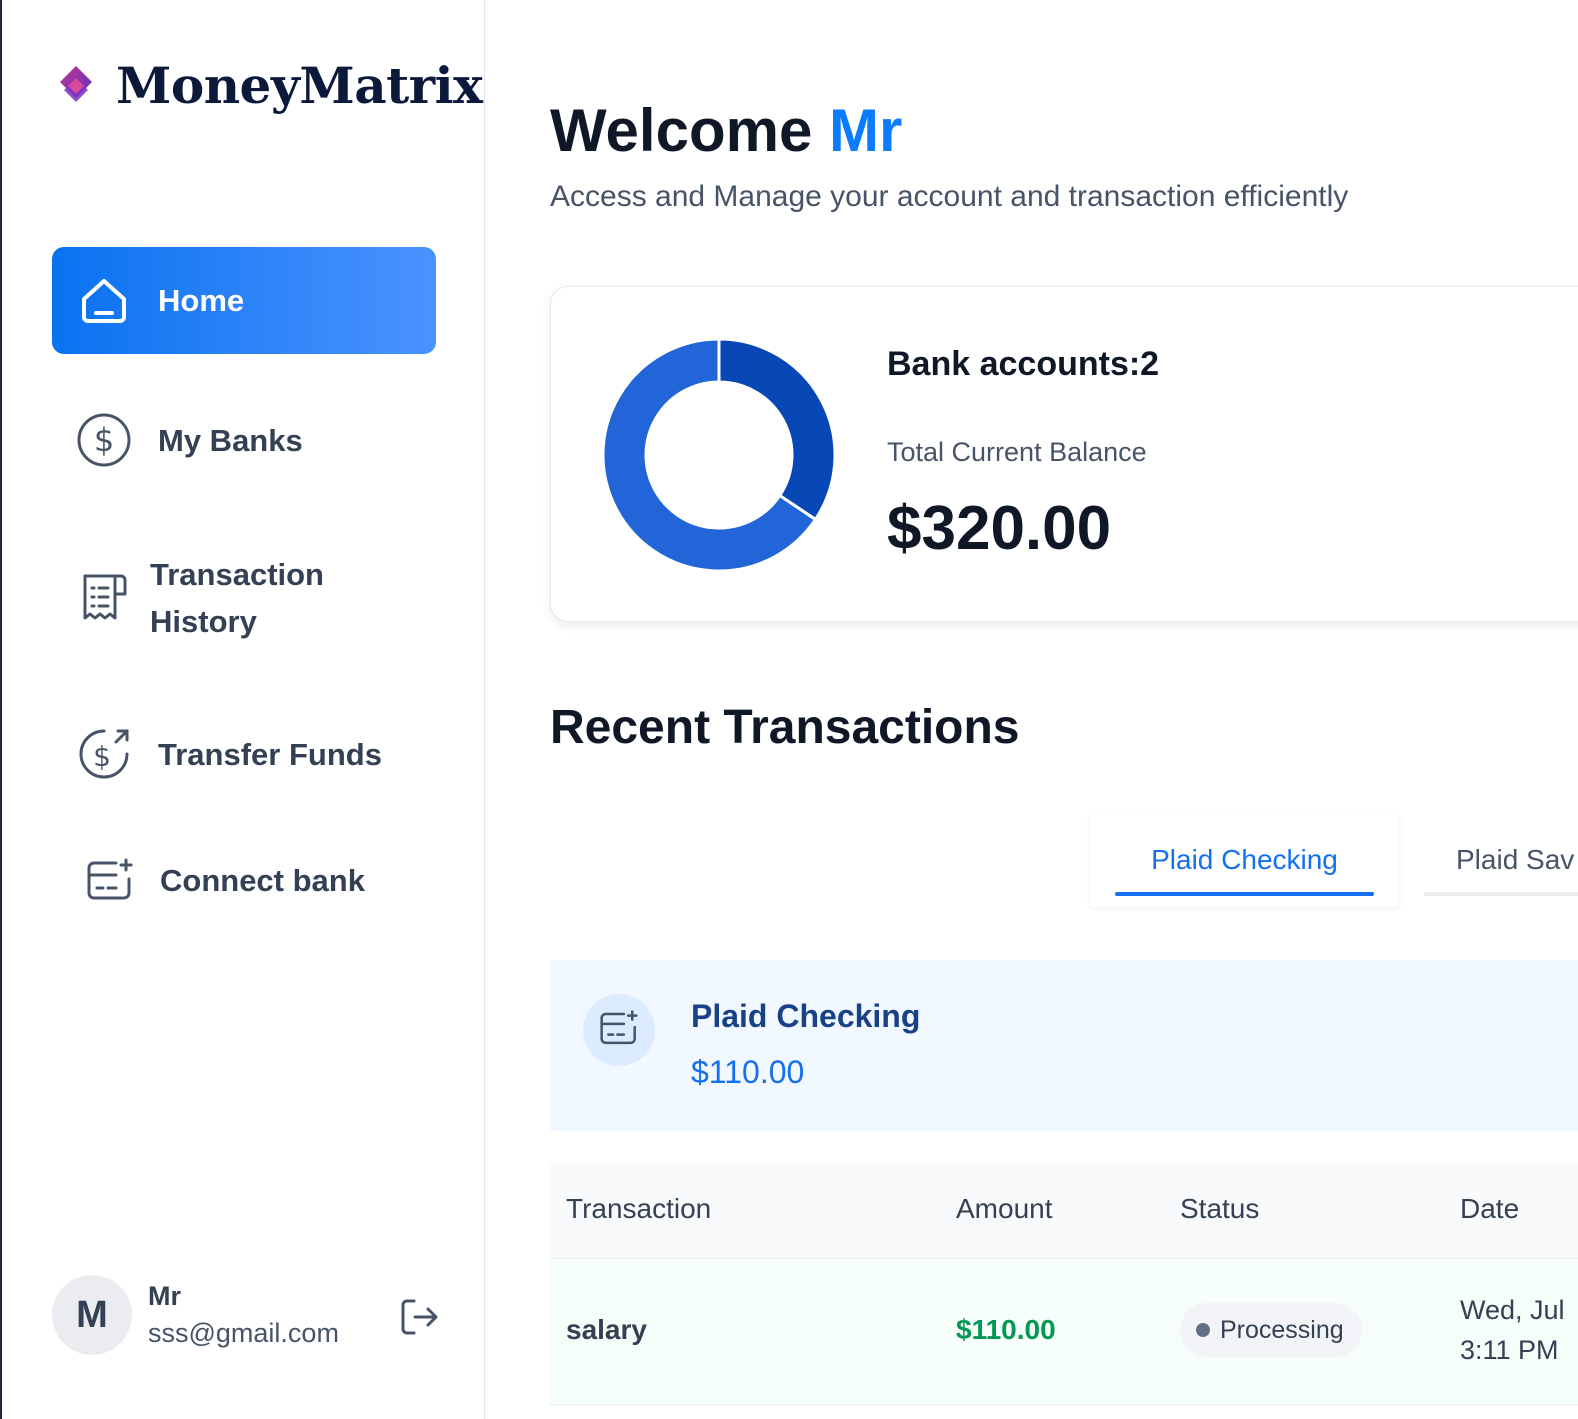 The width and height of the screenshot is (1578, 1419). I want to click on sidebar-item-connect-bank: Connect bank, so click(244, 880).